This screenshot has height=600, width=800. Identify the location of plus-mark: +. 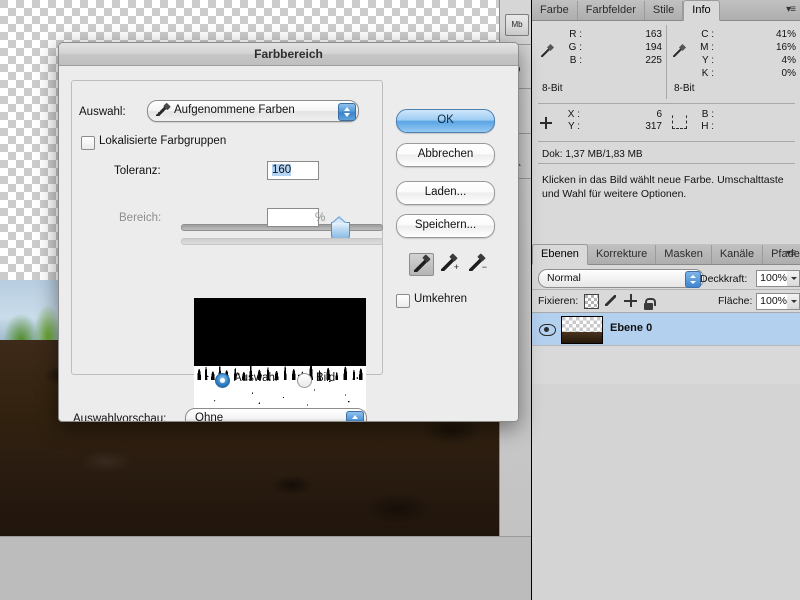
(456, 267).